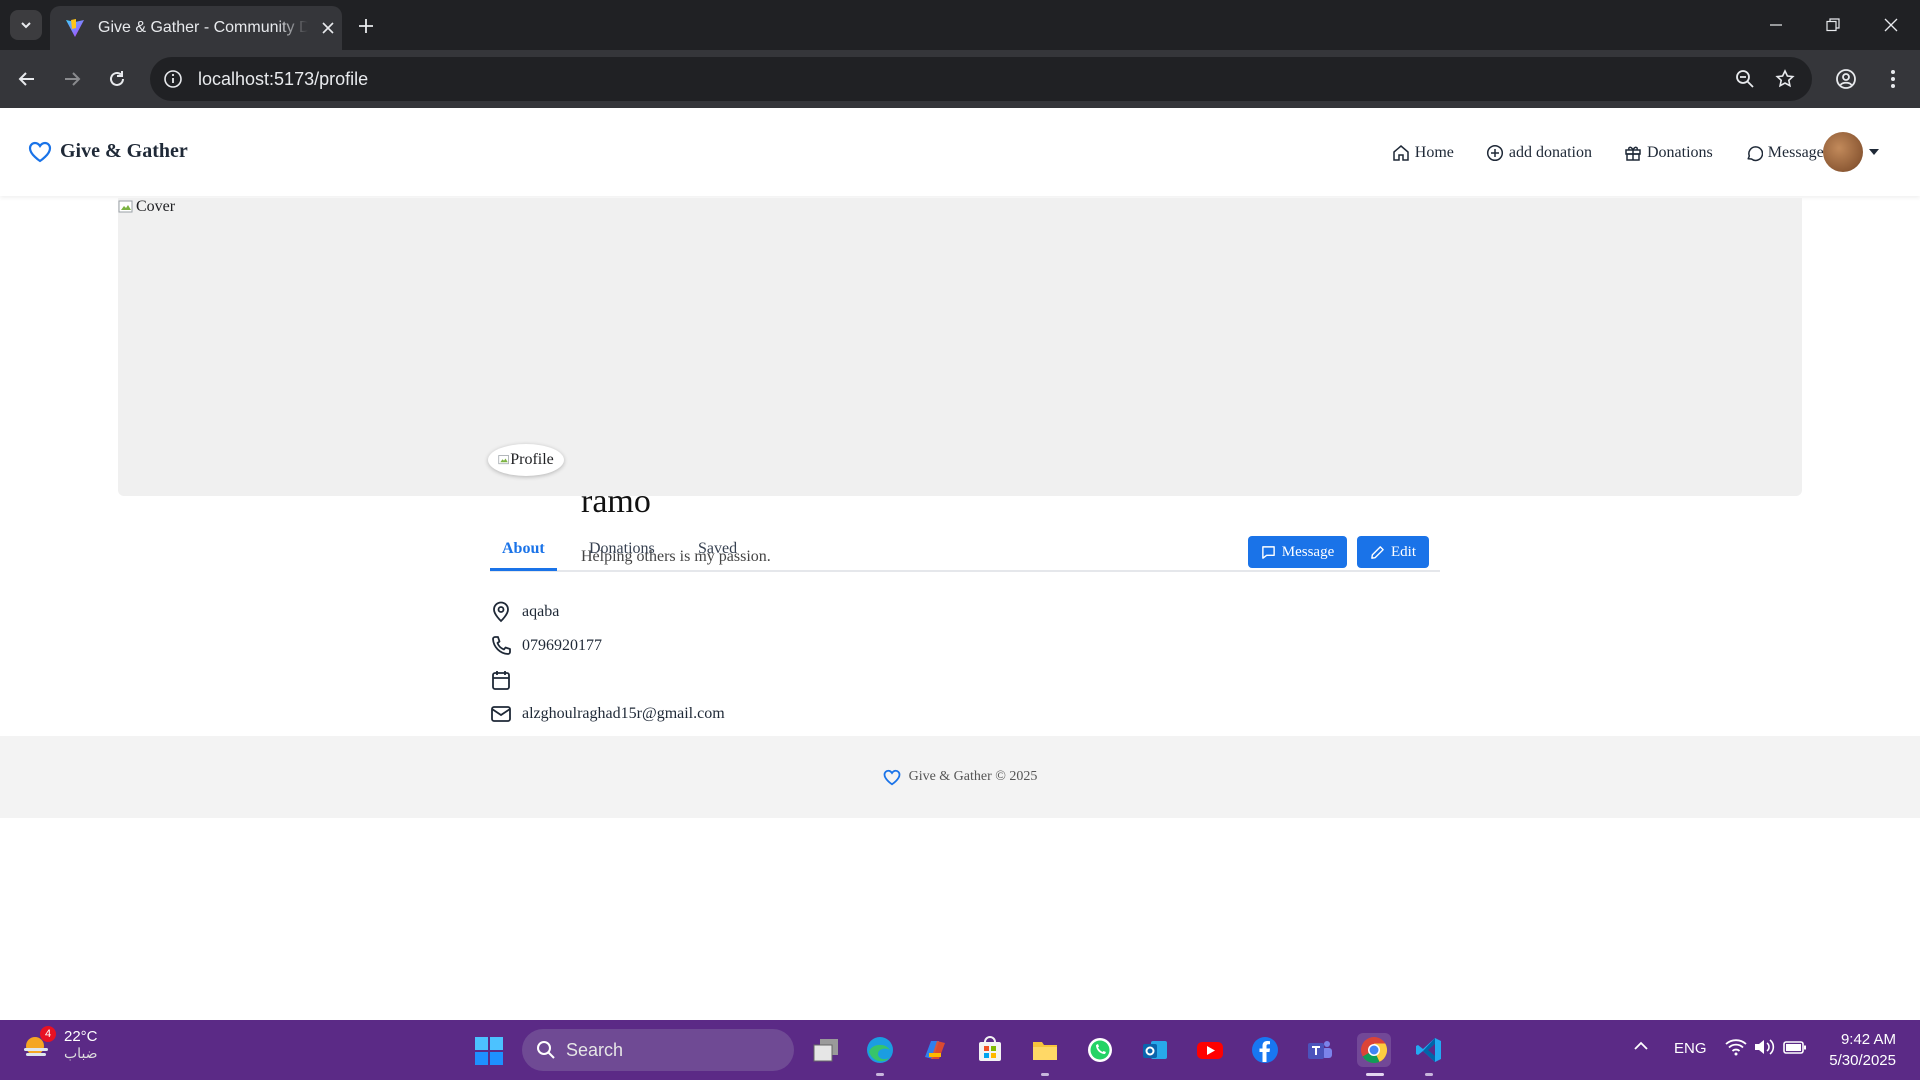  I want to click on message-button-label: Message, so click(1308, 551).